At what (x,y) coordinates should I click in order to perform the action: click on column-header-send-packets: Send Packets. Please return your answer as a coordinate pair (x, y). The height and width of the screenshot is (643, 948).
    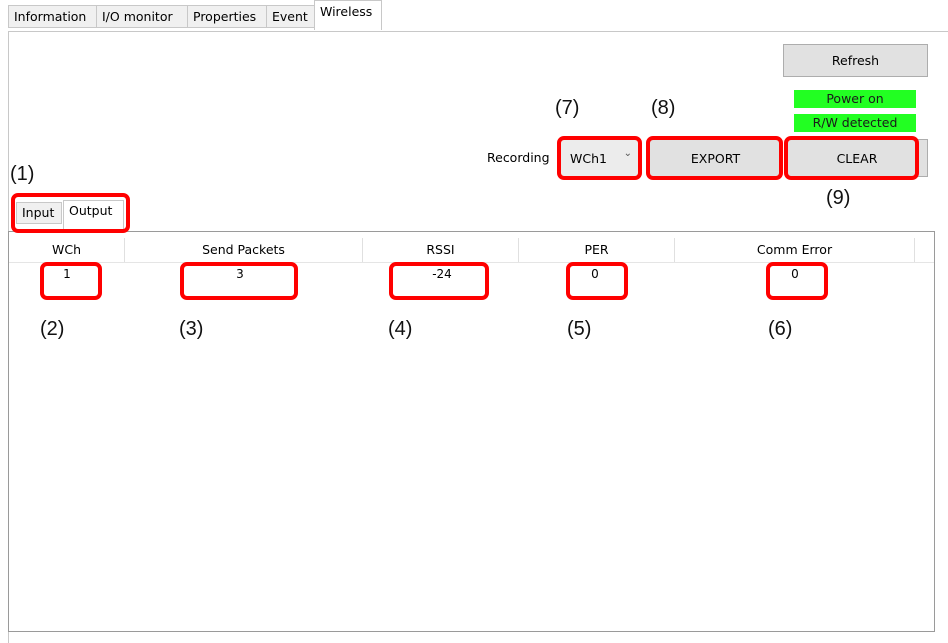
    Looking at the image, I should click on (244, 250).